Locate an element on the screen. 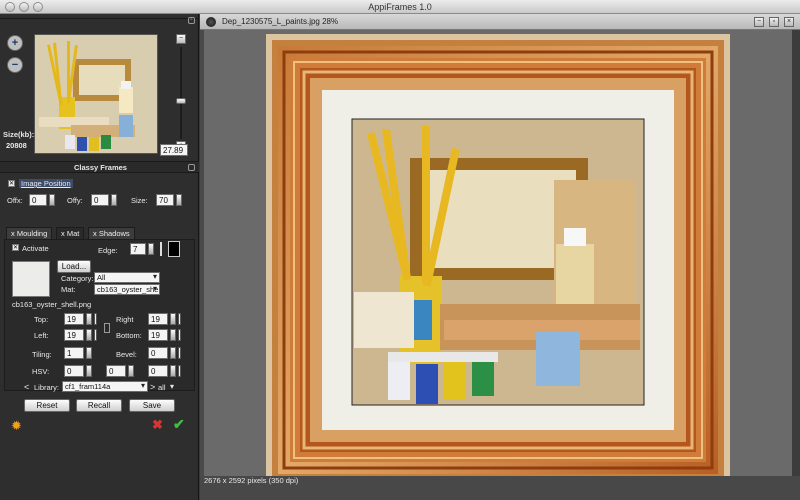 This screenshot has width=800, height=500. size-stepper is located at coordinates (179, 200).